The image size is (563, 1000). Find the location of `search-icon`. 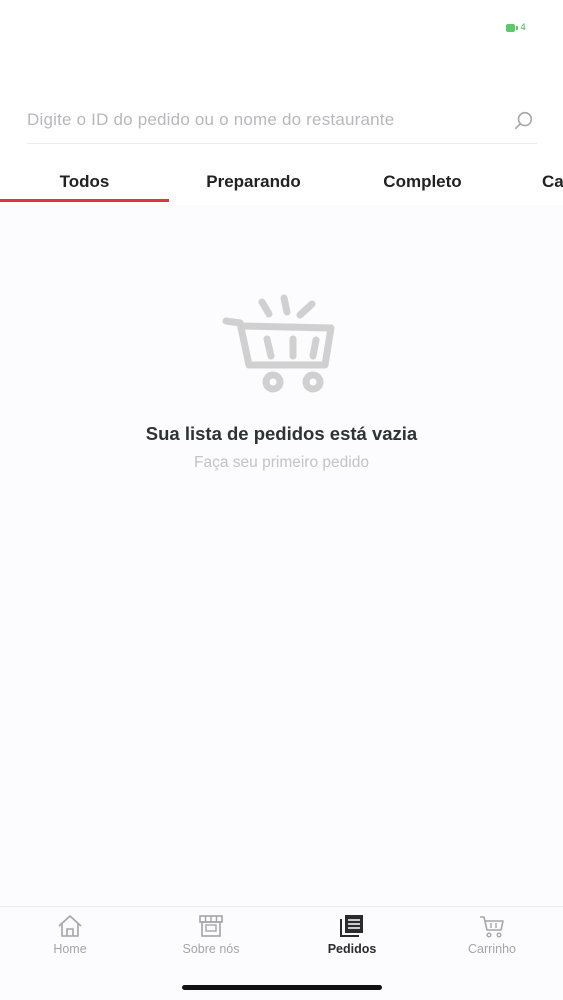

search-icon is located at coordinates (524, 121).